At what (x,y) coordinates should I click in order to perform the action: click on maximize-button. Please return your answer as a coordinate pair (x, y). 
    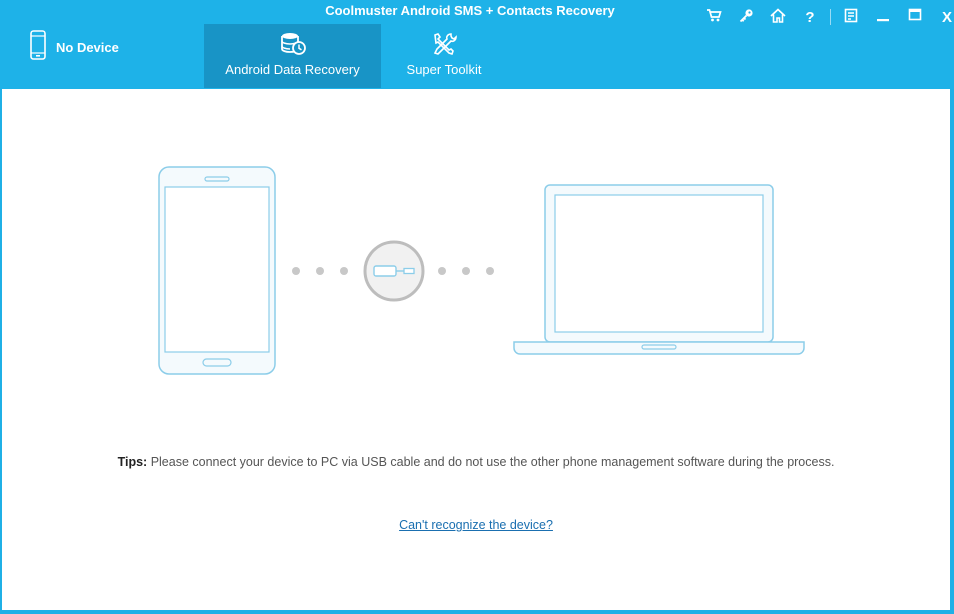
    Looking at the image, I should click on (915, 17).